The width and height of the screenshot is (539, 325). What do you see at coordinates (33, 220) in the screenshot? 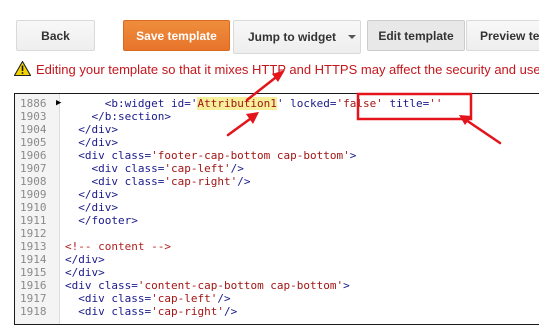
I see `line-number: 1911` at bounding box center [33, 220].